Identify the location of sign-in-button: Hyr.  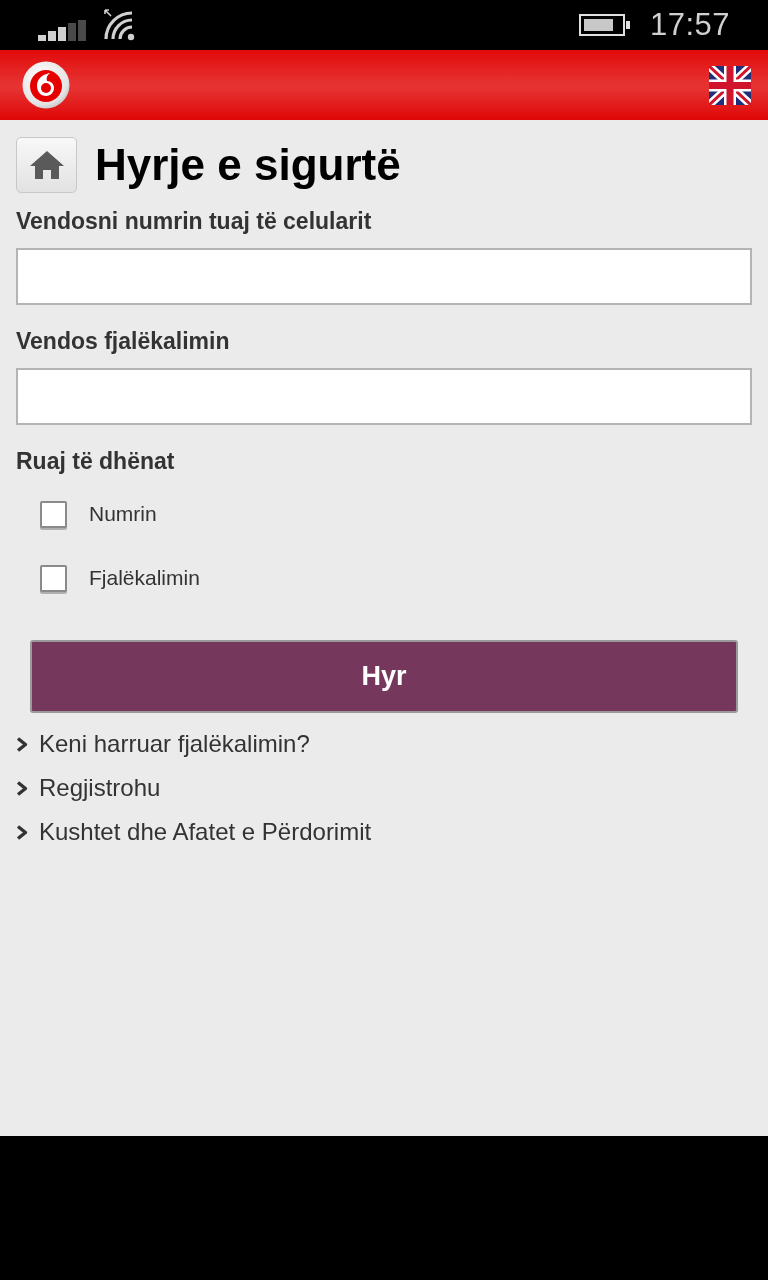
(384, 676).